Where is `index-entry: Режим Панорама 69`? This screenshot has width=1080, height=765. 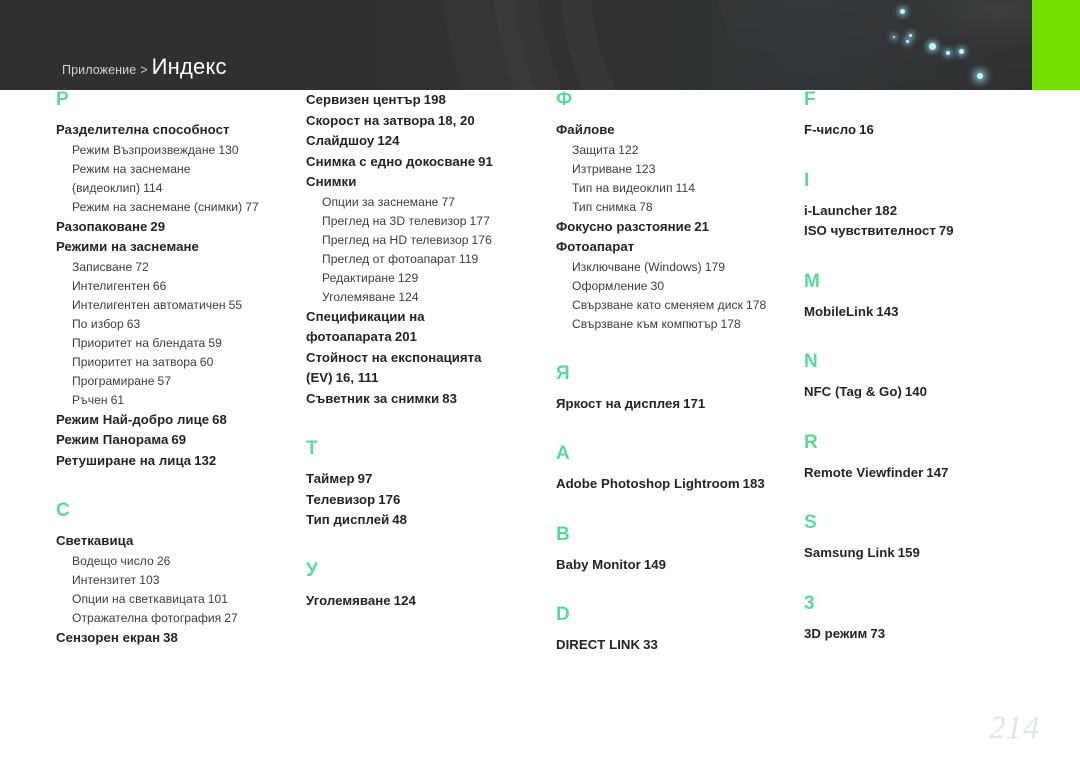 index-entry: Режим Панорама 69 is located at coordinates (175, 440).